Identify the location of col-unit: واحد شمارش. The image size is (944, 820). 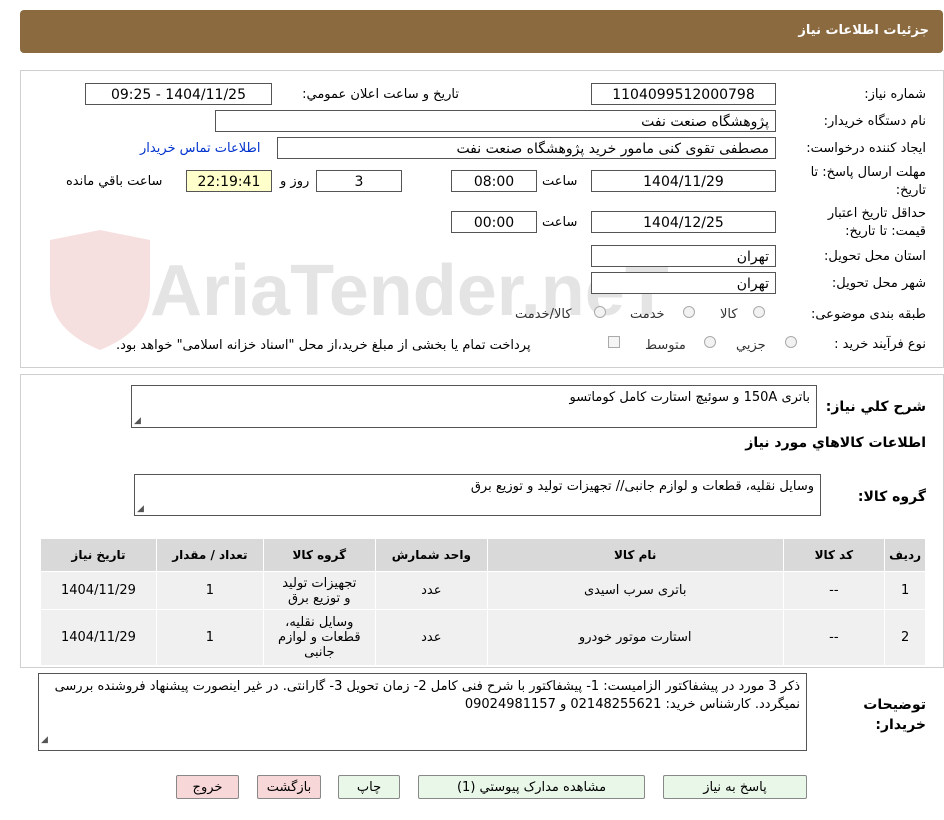
(431, 555).